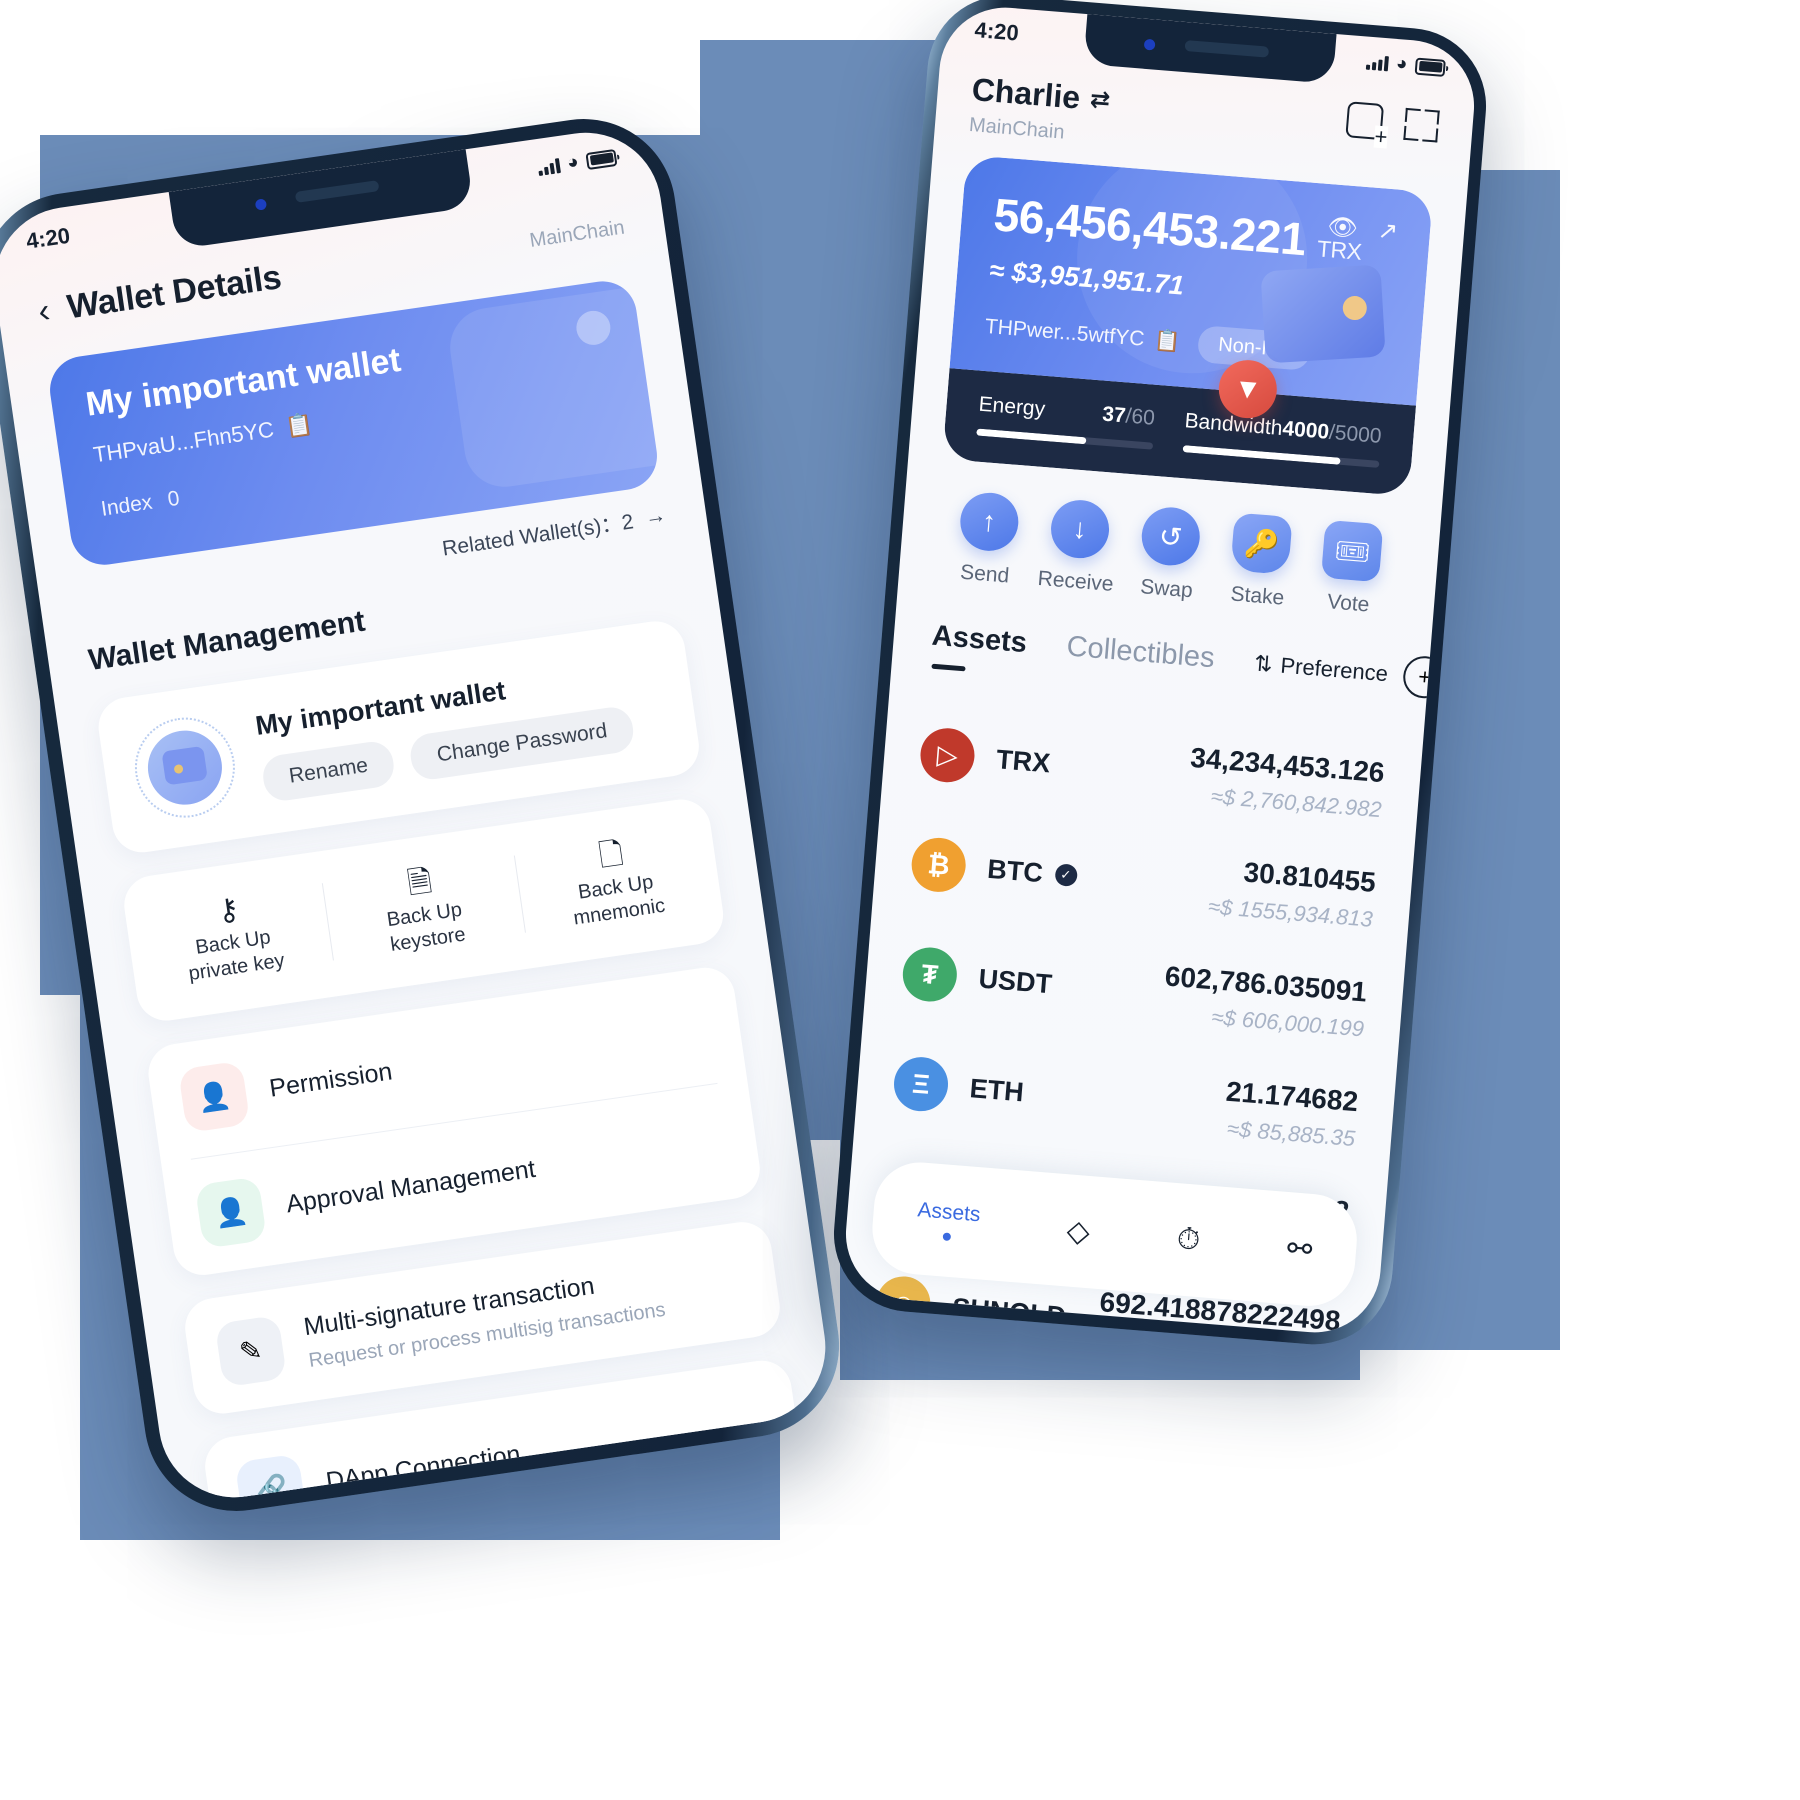 The height and width of the screenshot is (1800, 1800). Describe the element at coordinates (921, 1084) in the screenshot. I see `eth-icon: Ξ` at that location.